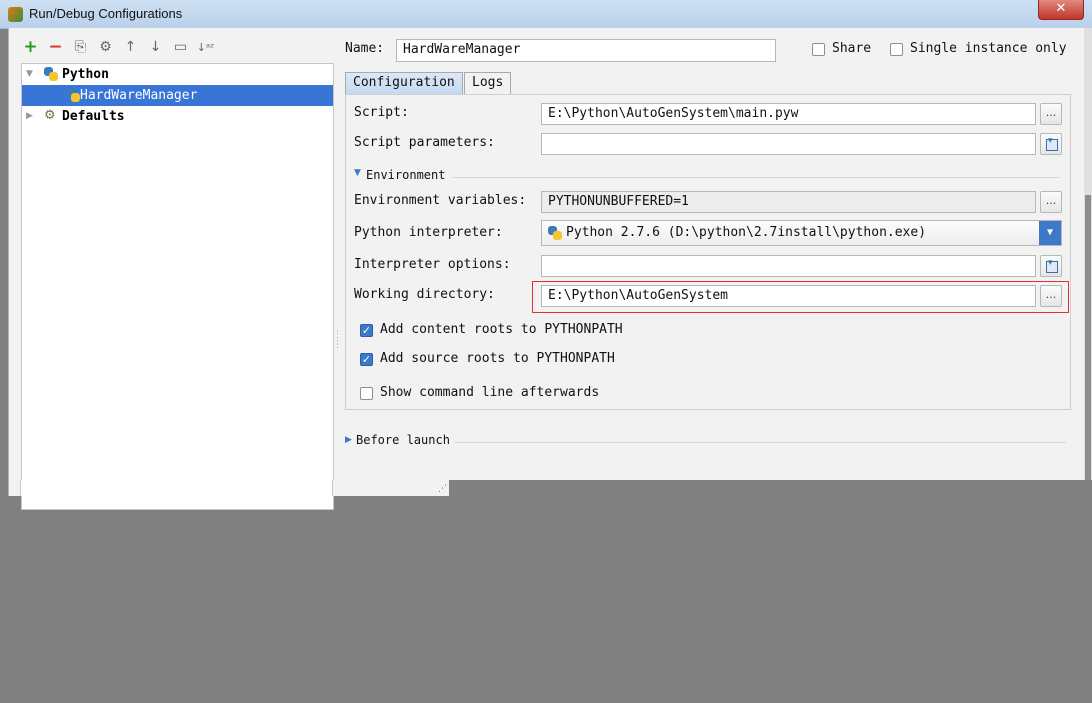 This screenshot has width=1092, height=703. I want to click on title-bar: Run/Debug Configurations ✕, so click(546, 14).